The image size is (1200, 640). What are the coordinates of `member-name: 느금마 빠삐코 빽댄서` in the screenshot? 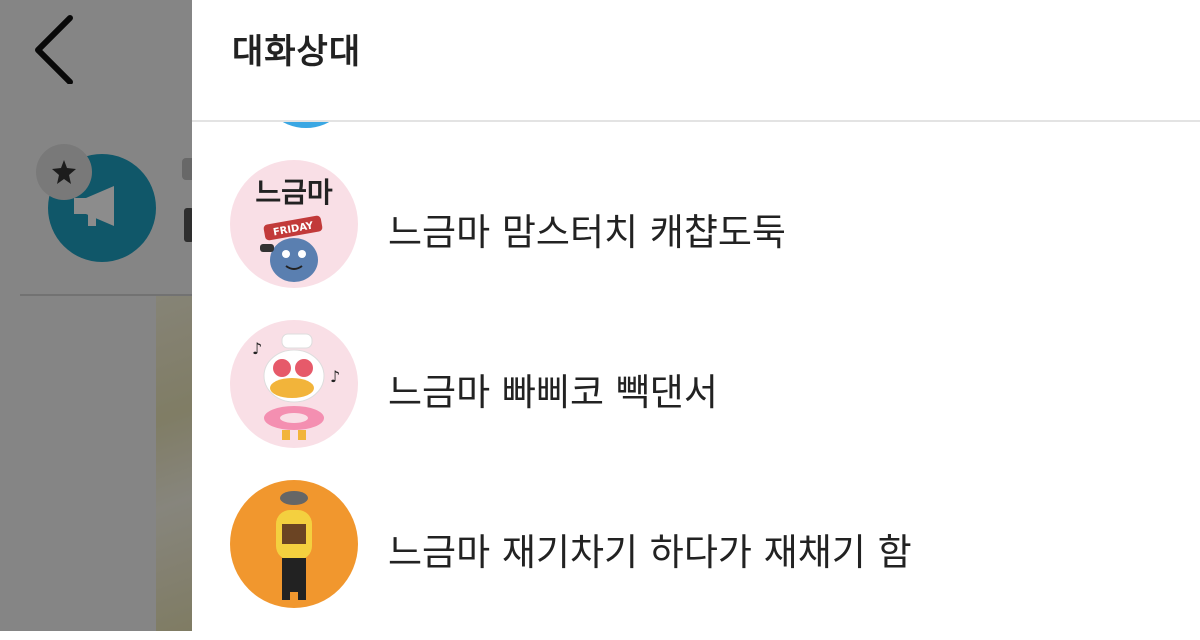 It's located at (553, 392).